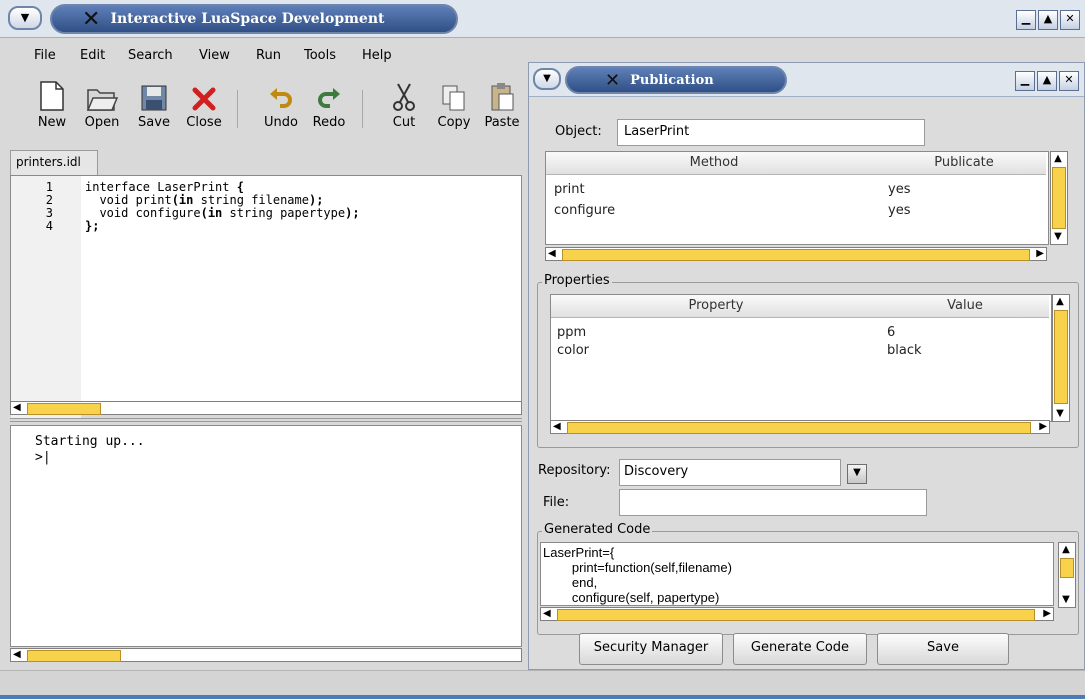  I want to click on method-name: print, so click(569, 189).